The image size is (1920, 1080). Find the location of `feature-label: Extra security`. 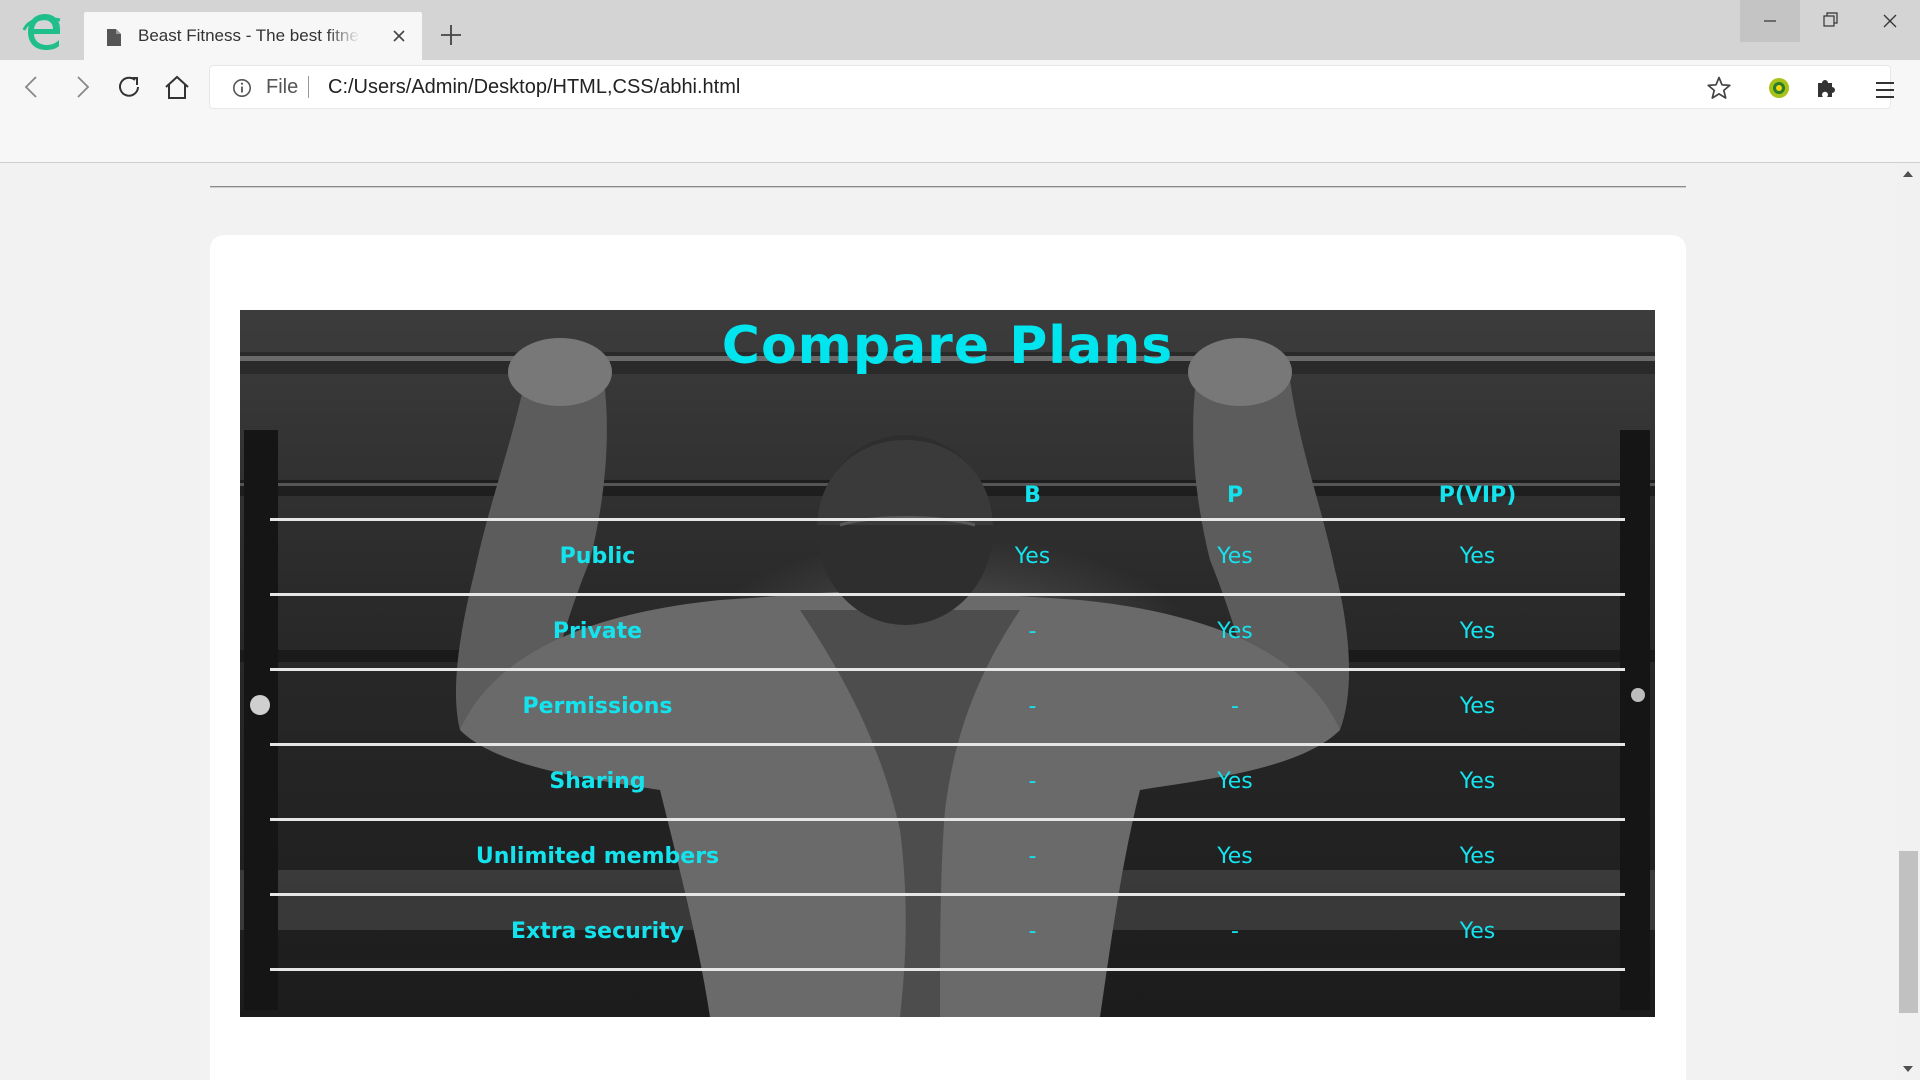

feature-label: Extra security is located at coordinates (597, 931).